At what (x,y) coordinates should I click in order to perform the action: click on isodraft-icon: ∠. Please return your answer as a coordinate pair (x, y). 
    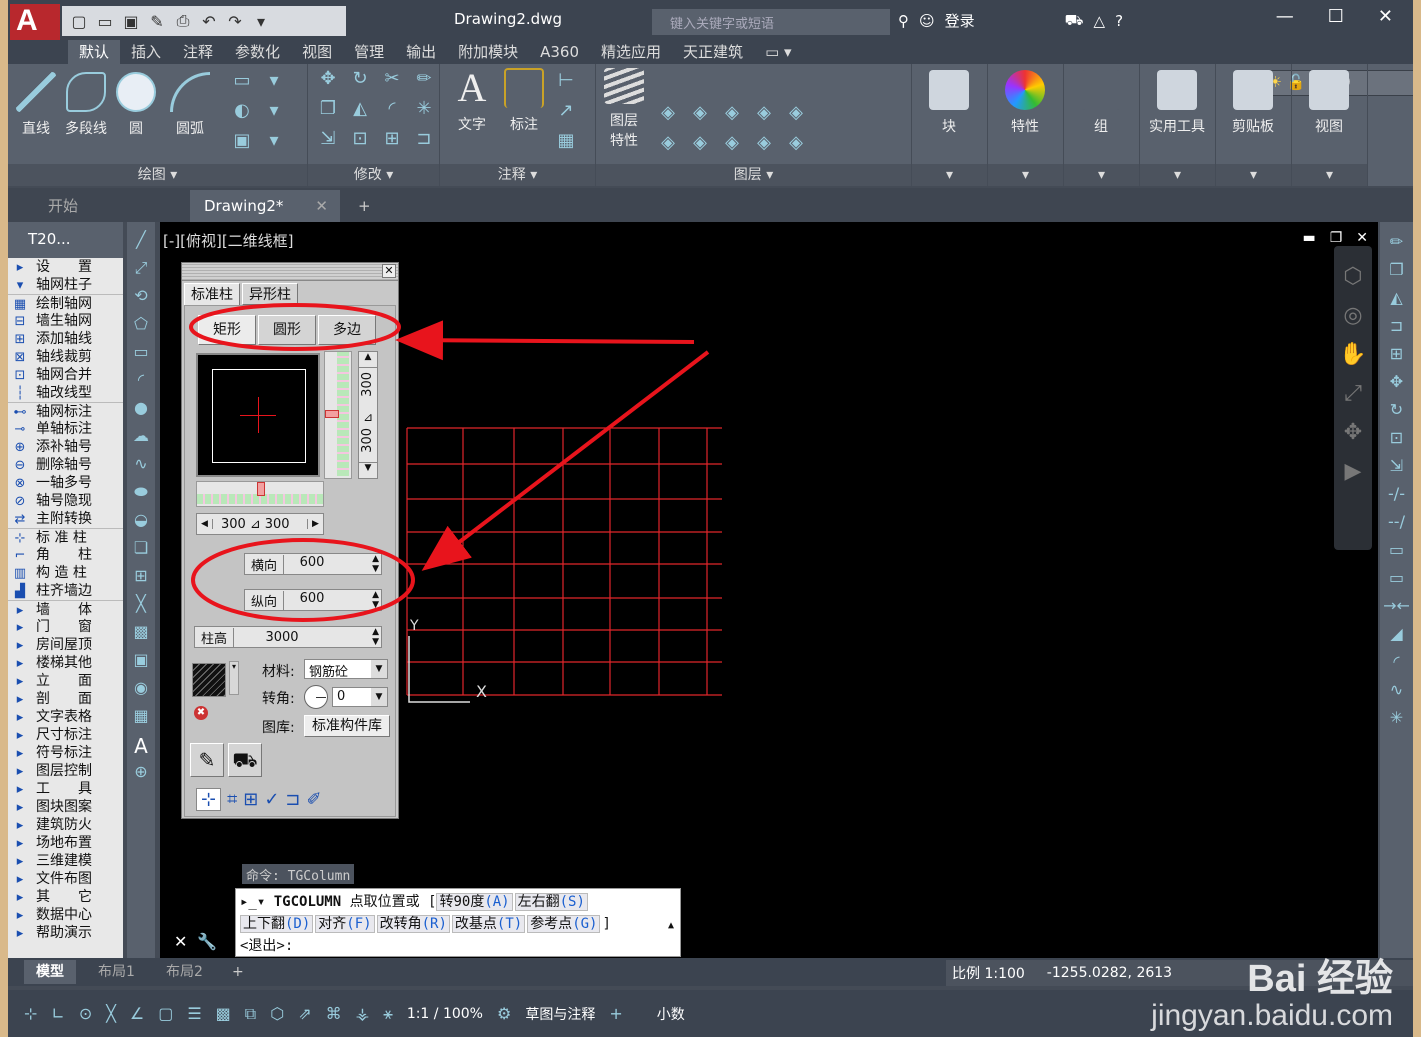
    Looking at the image, I should click on (137, 1013).